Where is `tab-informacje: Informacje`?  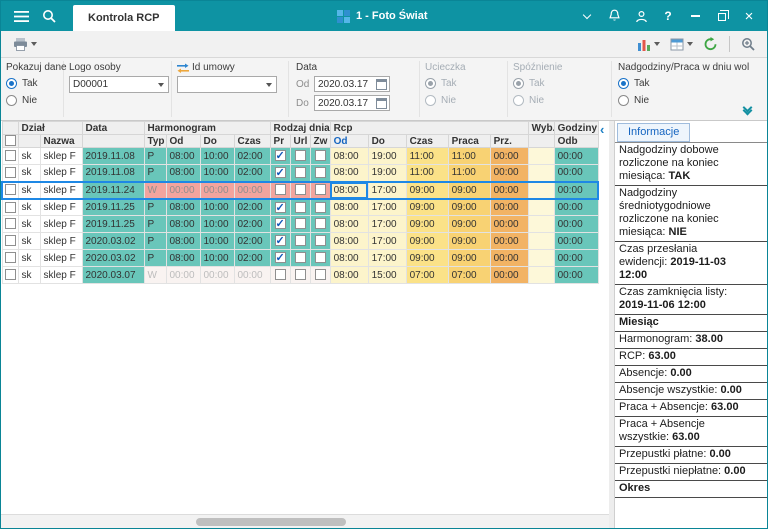
tab-informacje: Informacje is located at coordinates (654, 132).